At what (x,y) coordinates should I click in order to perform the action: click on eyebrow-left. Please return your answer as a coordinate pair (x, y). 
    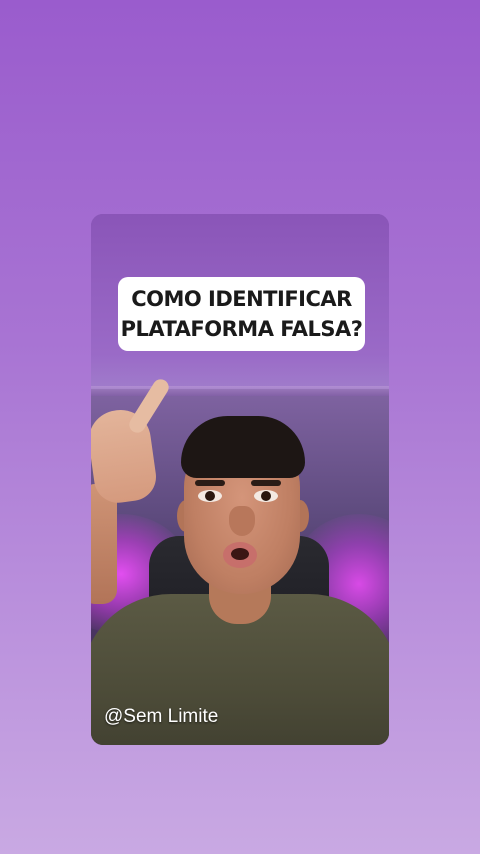
    Looking at the image, I should click on (210, 483).